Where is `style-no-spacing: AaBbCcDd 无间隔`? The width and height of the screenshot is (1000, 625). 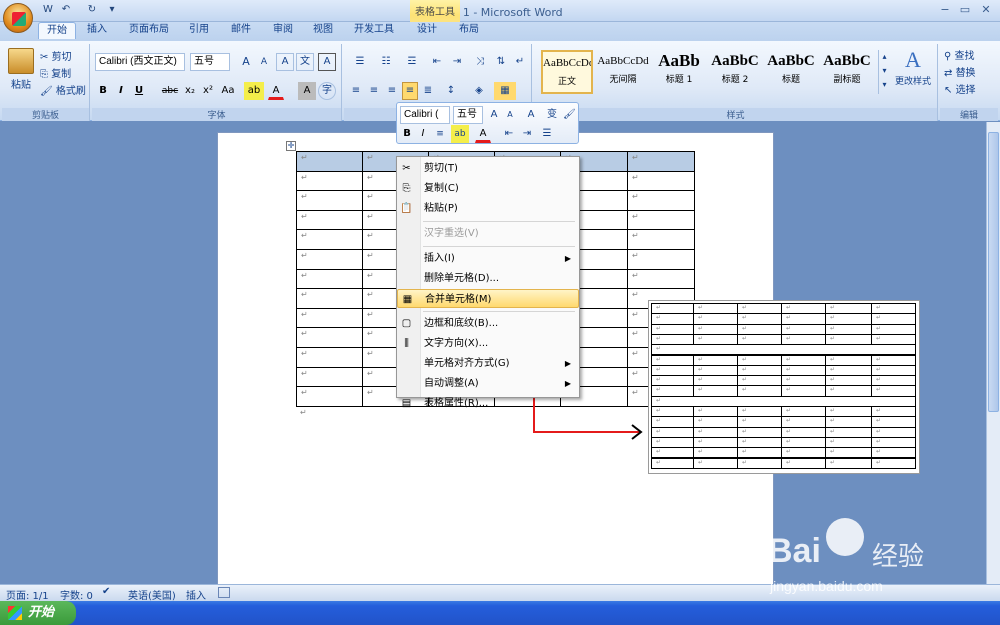 style-no-spacing: AaBbCcDd 无间隔 is located at coordinates (623, 72).